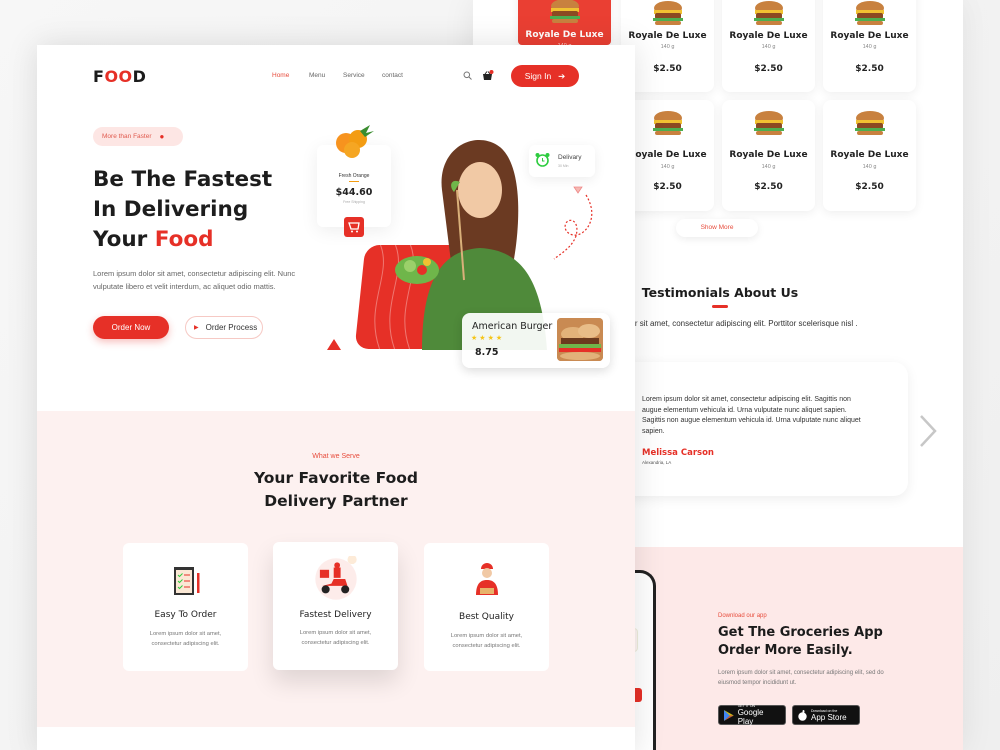 This screenshot has width=1000, height=750. I want to click on nav-service: Service, so click(354, 75).